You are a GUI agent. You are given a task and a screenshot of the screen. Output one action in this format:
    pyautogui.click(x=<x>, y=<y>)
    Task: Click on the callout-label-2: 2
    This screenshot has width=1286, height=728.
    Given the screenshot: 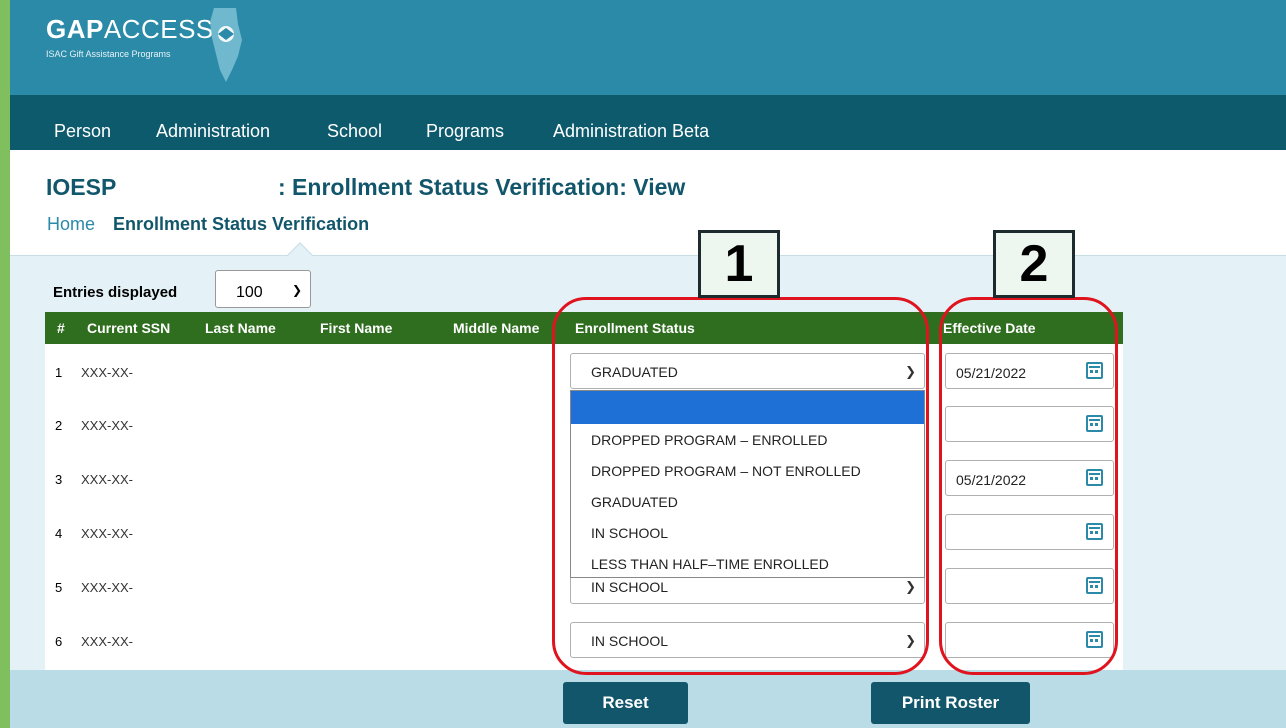 What is the action you would take?
    pyautogui.click(x=1034, y=264)
    